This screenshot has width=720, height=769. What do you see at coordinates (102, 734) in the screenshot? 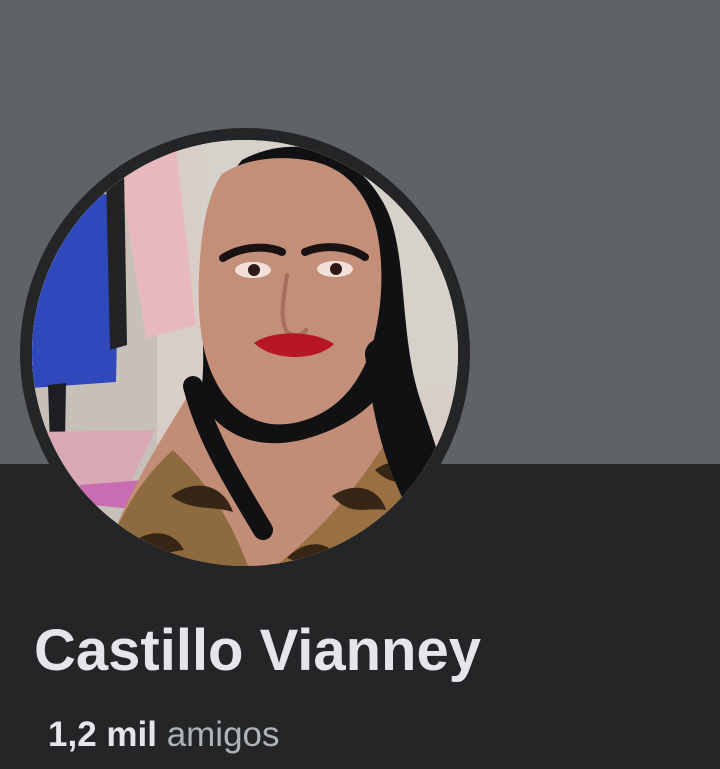
I see `friends-count: 1,2 mil` at bounding box center [102, 734].